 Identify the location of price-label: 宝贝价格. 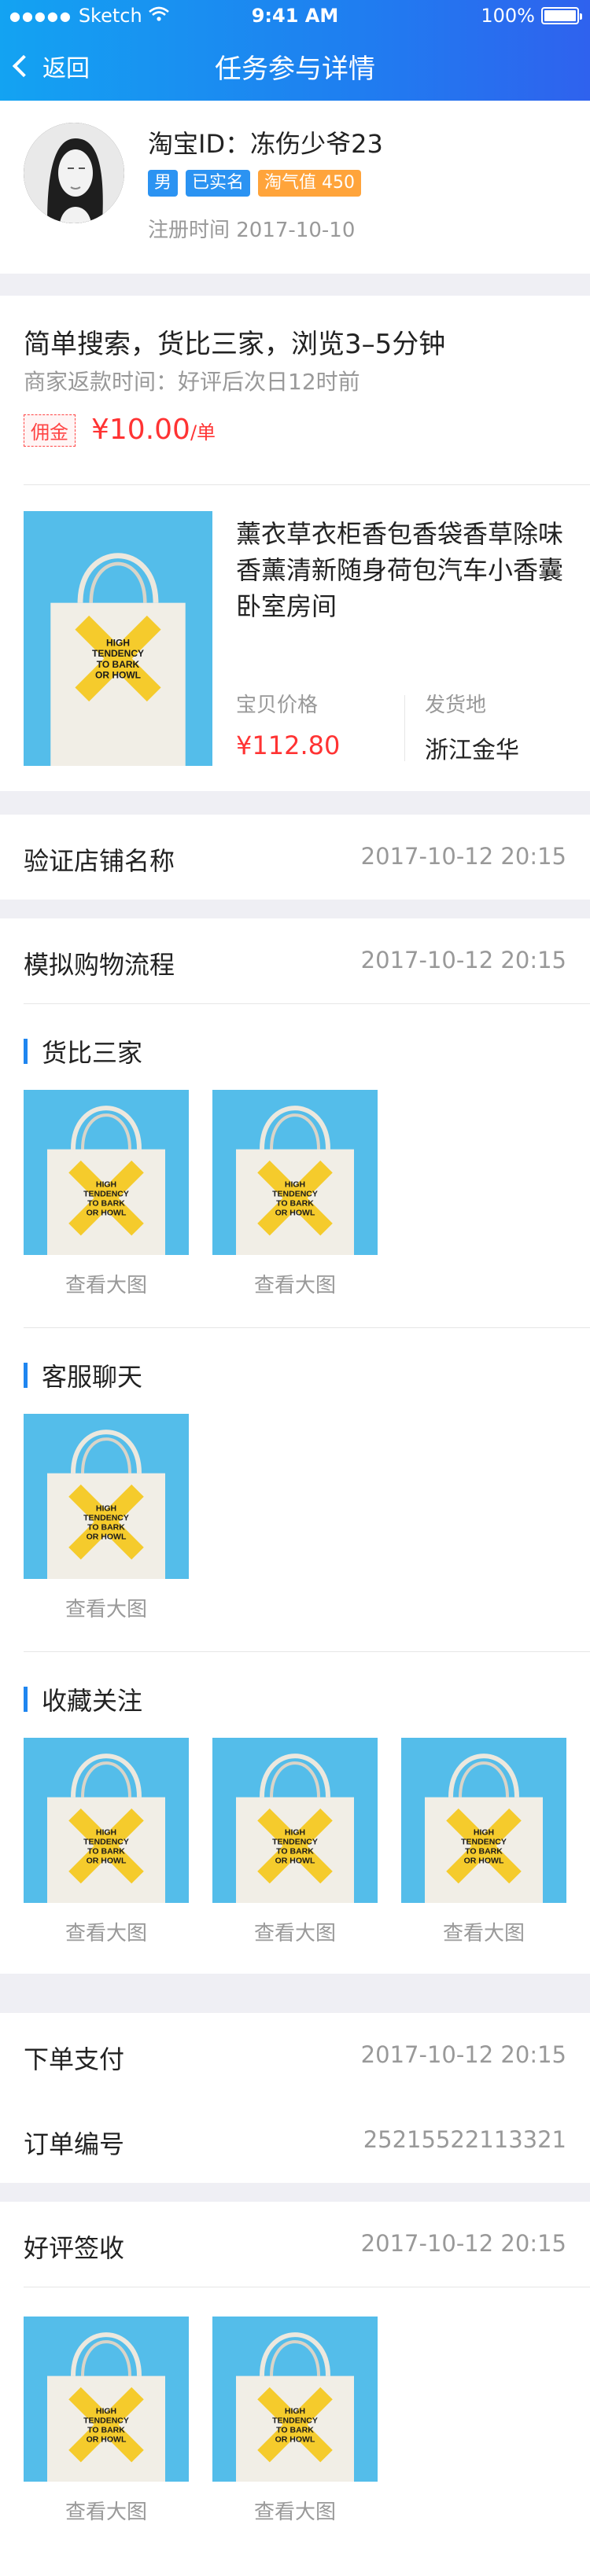
(277, 706).